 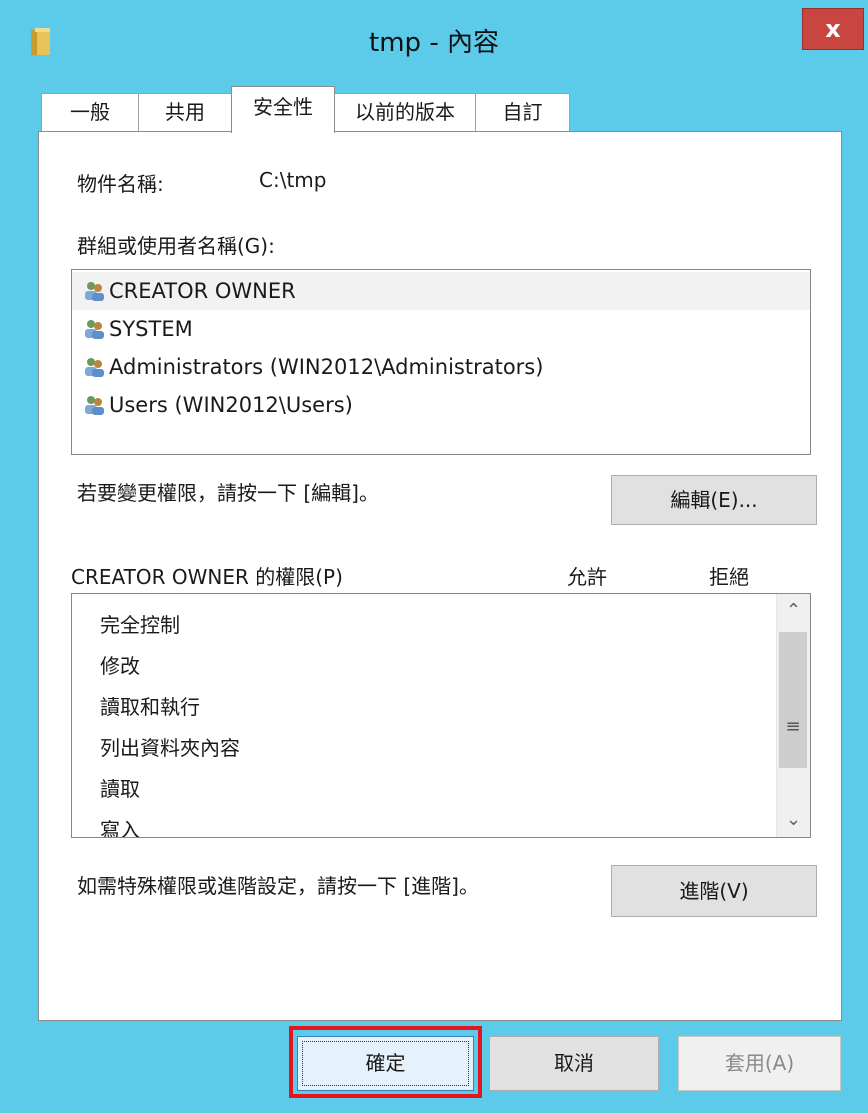 I want to click on list-item: Users (WIN2012\Users), so click(x=441, y=405).